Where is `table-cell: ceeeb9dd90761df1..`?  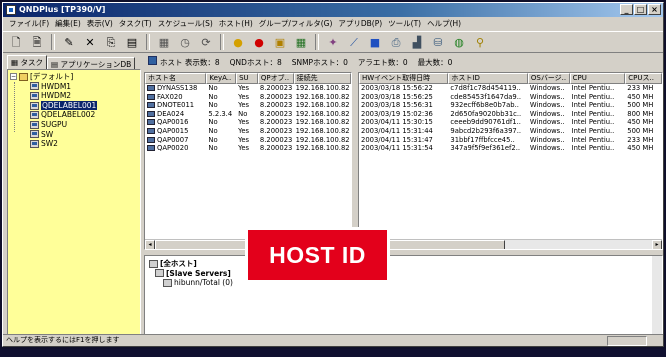
table-cell: ceeeb9dd90761df1.. is located at coordinates (485, 122).